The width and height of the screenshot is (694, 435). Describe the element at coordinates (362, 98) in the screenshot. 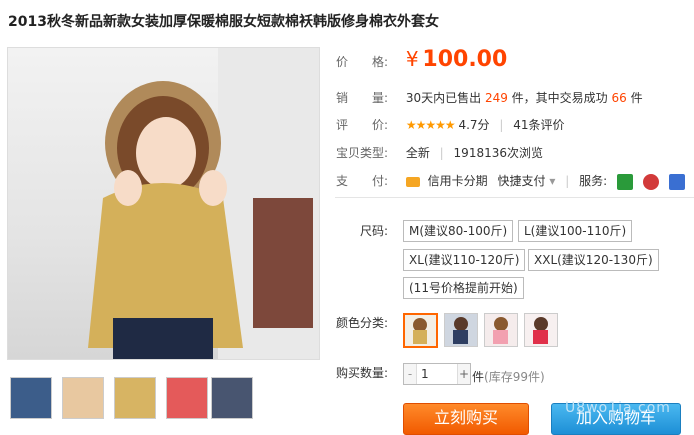

I see `sales-label: 销 量:` at that location.